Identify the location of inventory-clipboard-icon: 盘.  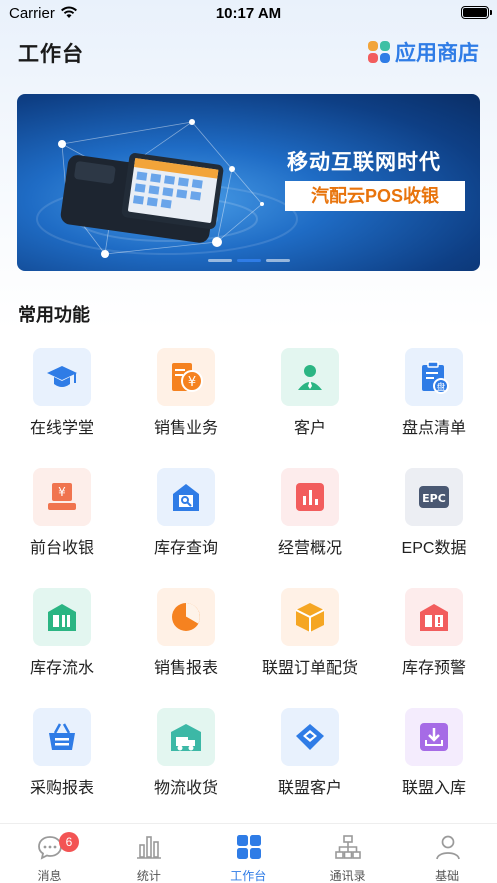
(434, 377).